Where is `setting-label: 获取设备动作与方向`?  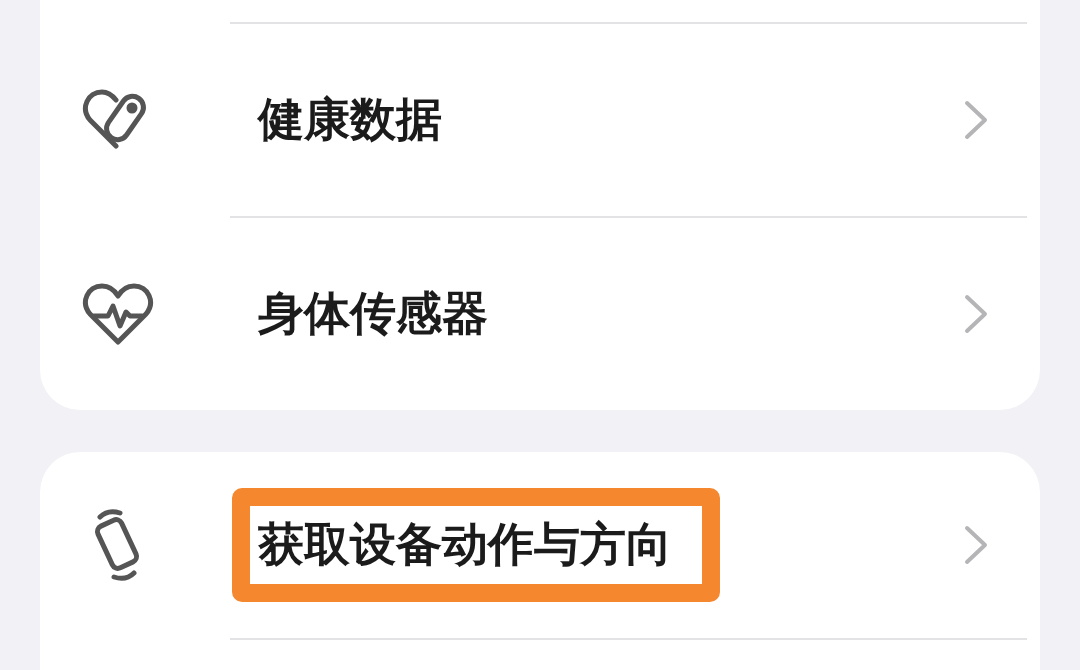 setting-label: 获取设备动作与方向 is located at coordinates (465, 545).